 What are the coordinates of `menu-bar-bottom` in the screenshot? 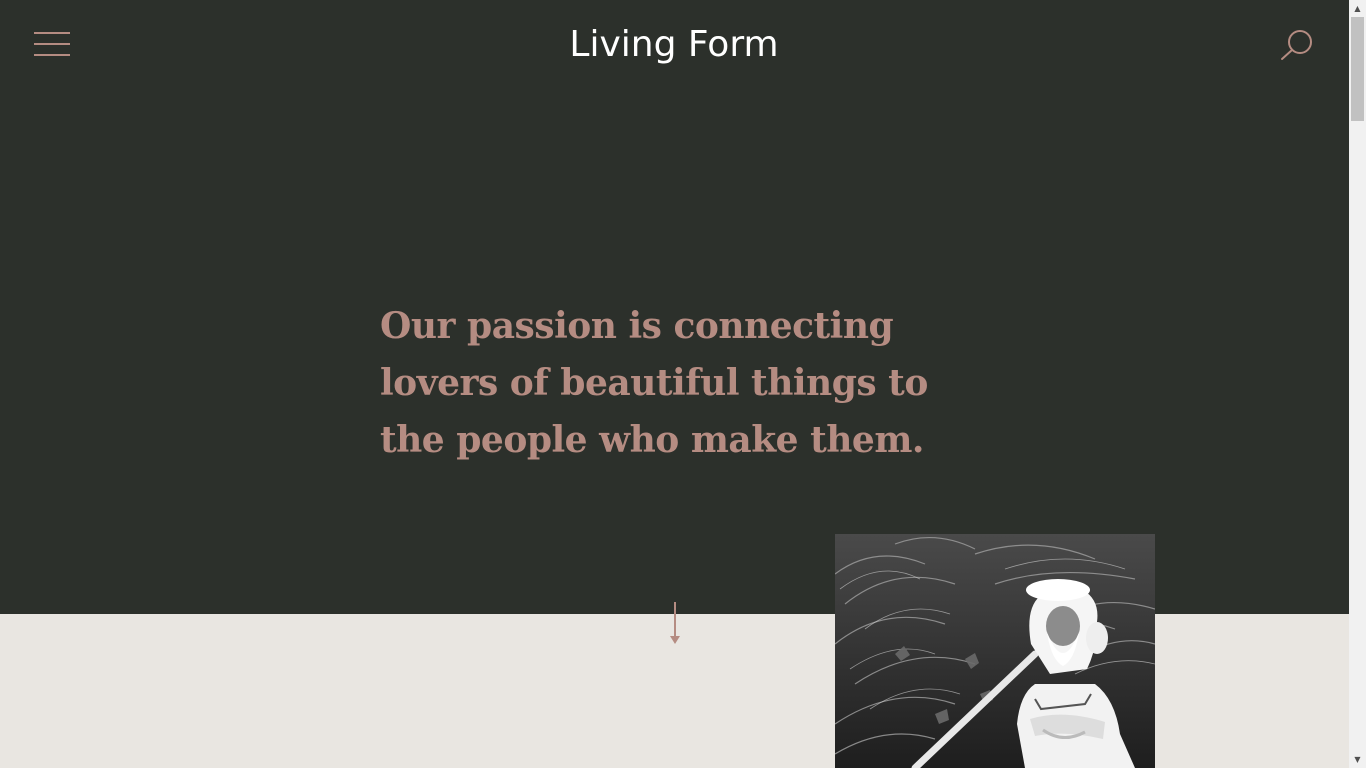 It's located at (52, 55).